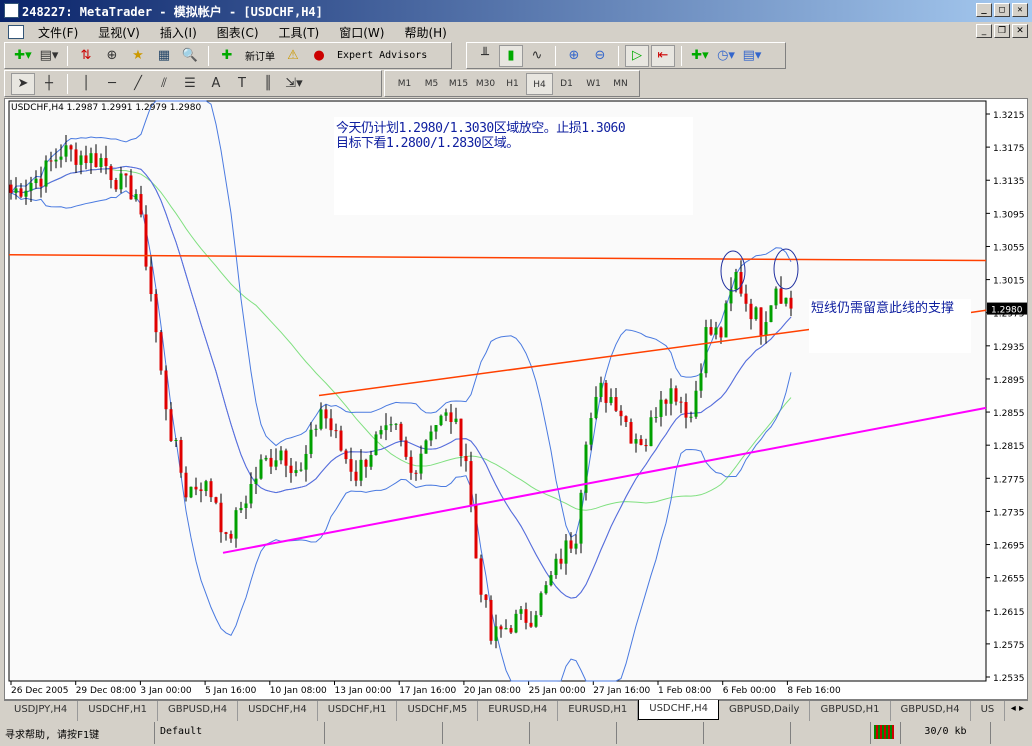 This screenshot has width=1032, height=746. Describe the element at coordinates (1002, 10) in the screenshot. I see `maximize-button: □` at that location.